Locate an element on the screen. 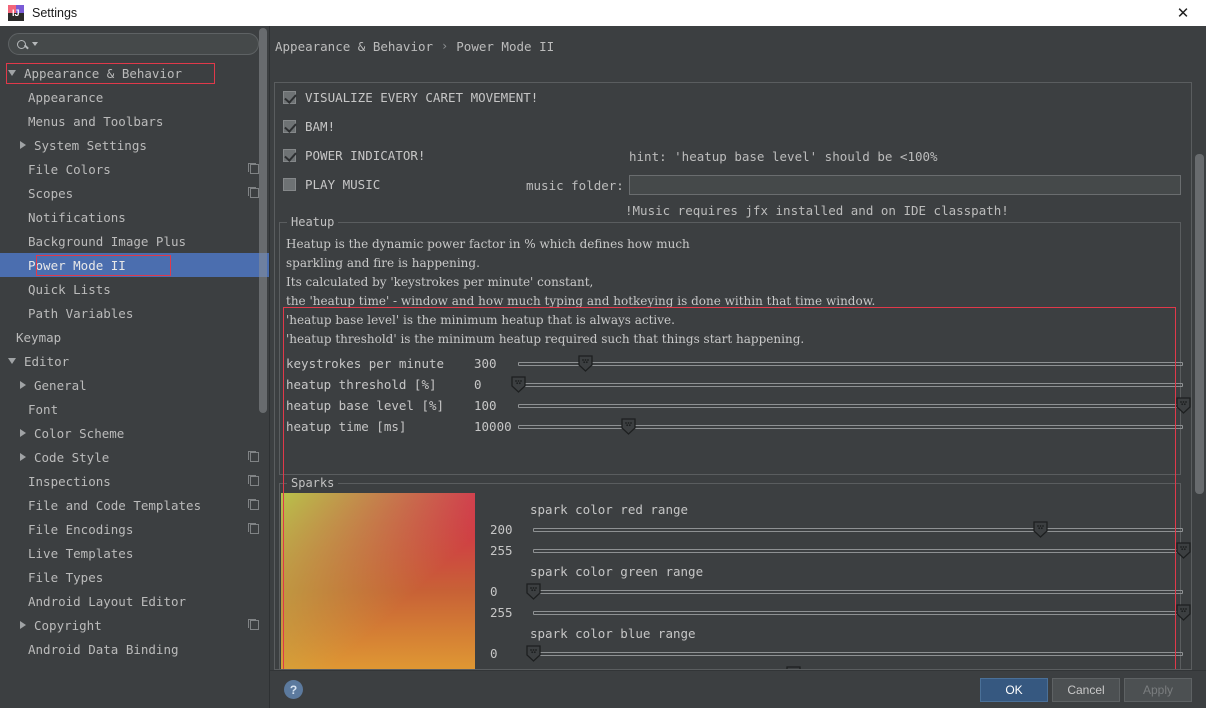 This screenshot has width=1206, height=708. sidebar-item-android-data-binding: Android Data Binding is located at coordinates (134, 649).